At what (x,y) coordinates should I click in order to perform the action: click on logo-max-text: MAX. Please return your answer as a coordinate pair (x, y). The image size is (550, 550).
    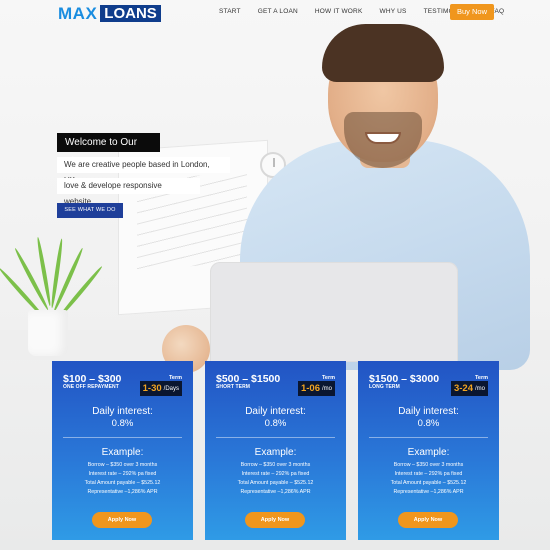
    Looking at the image, I should click on (78, 13).